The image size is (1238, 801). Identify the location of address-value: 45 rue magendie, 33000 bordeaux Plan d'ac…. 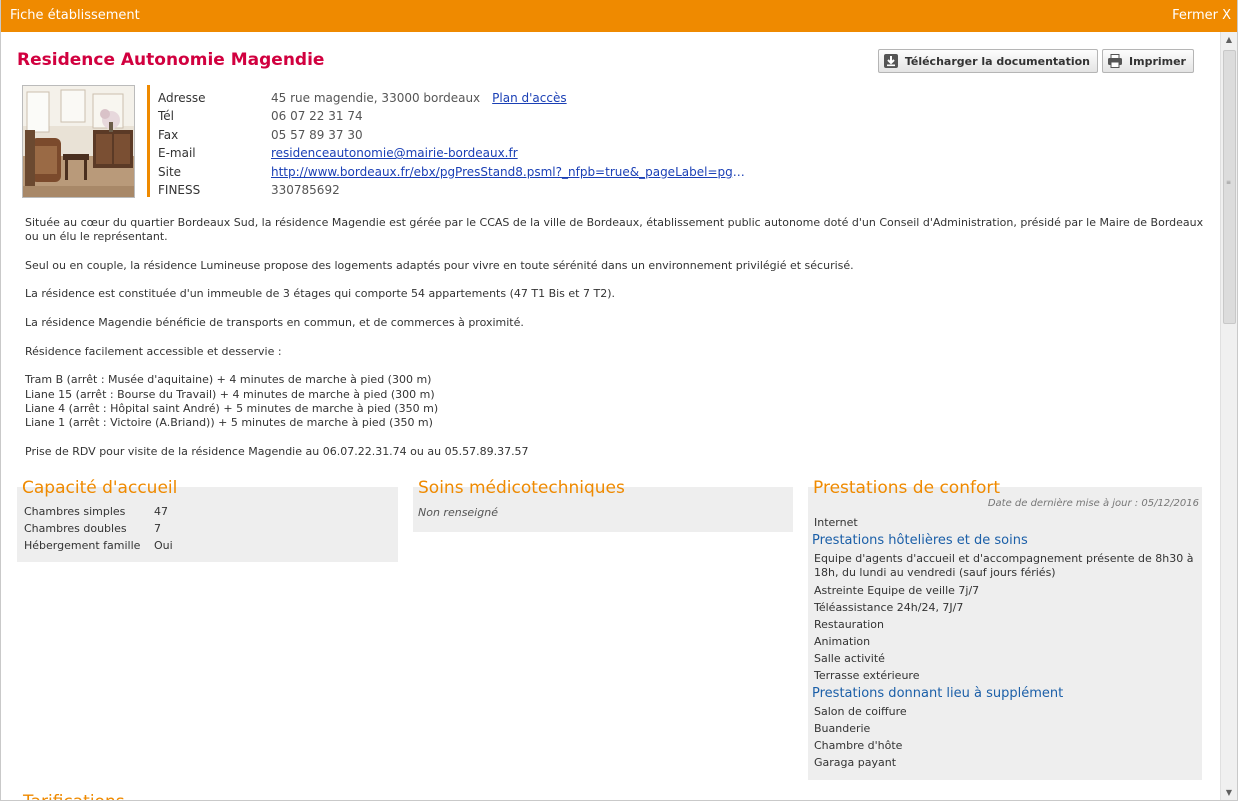
(419, 98).